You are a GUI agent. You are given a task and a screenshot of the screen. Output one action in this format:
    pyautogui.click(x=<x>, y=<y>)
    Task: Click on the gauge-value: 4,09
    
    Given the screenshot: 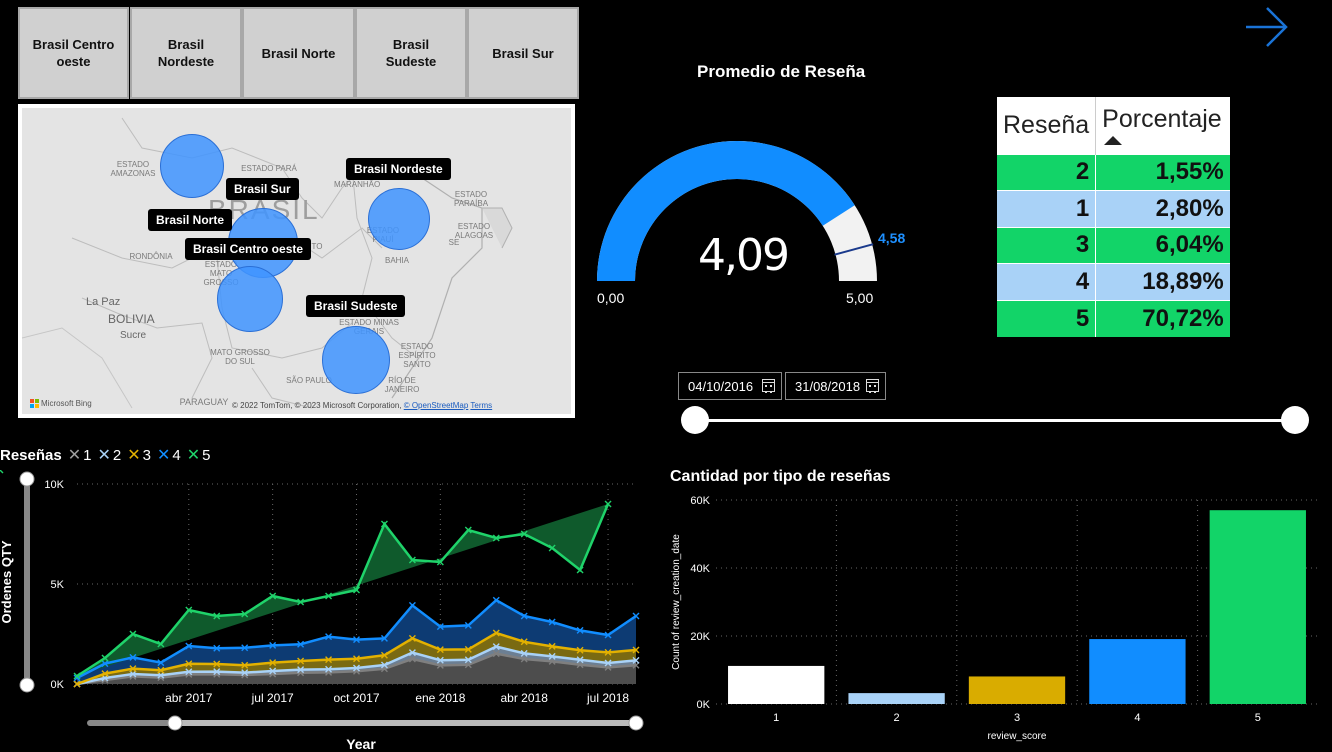 What is the action you would take?
    pyautogui.click(x=744, y=255)
    